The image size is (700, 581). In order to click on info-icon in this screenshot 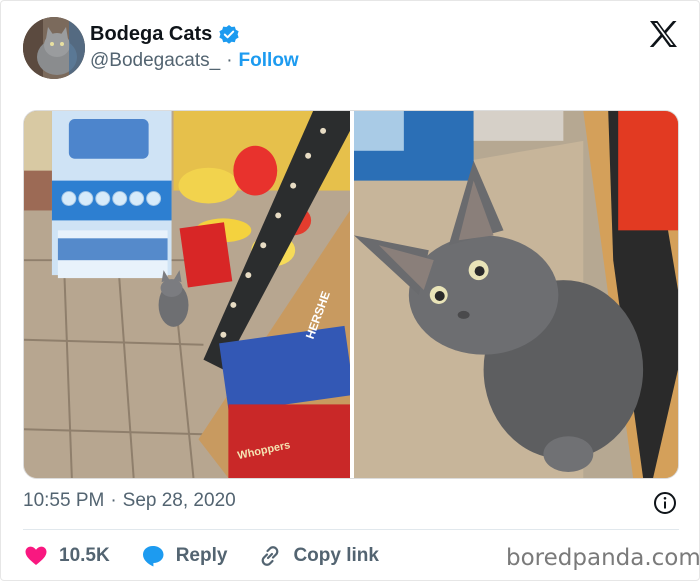, I will do `click(665, 503)`.